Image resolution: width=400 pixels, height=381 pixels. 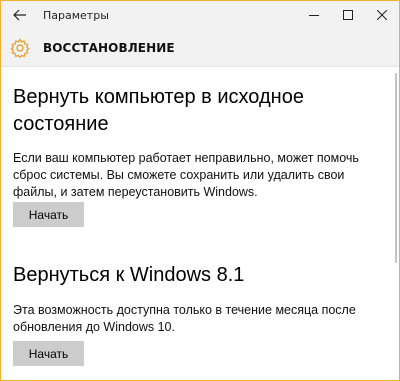 I want to click on close-button, so click(x=382, y=15).